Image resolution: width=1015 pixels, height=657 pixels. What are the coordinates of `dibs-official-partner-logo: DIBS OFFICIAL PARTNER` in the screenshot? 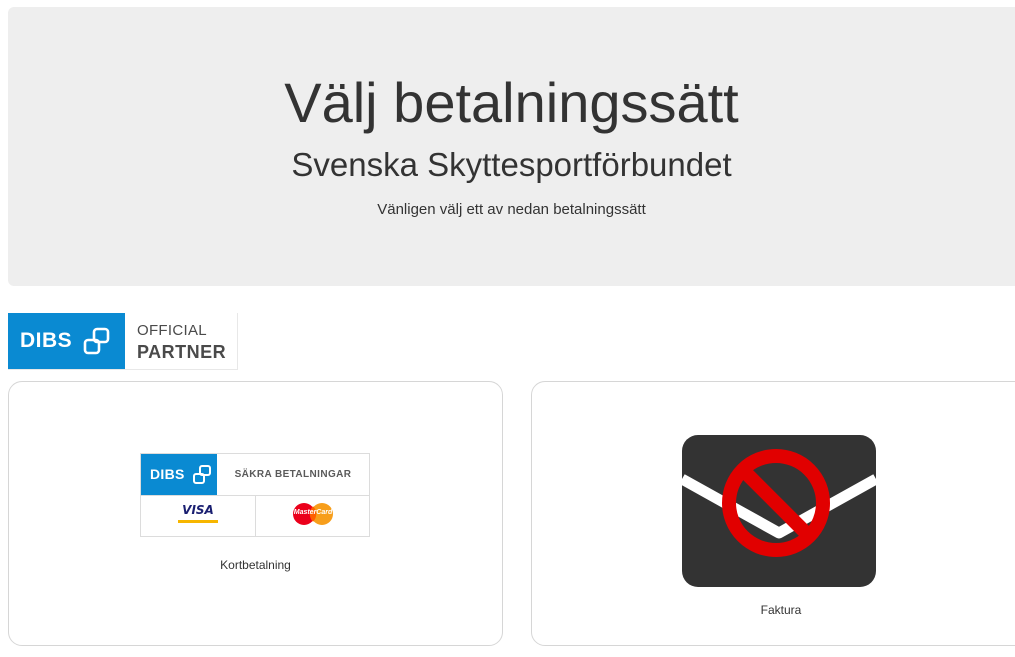 It's located at (123, 341).